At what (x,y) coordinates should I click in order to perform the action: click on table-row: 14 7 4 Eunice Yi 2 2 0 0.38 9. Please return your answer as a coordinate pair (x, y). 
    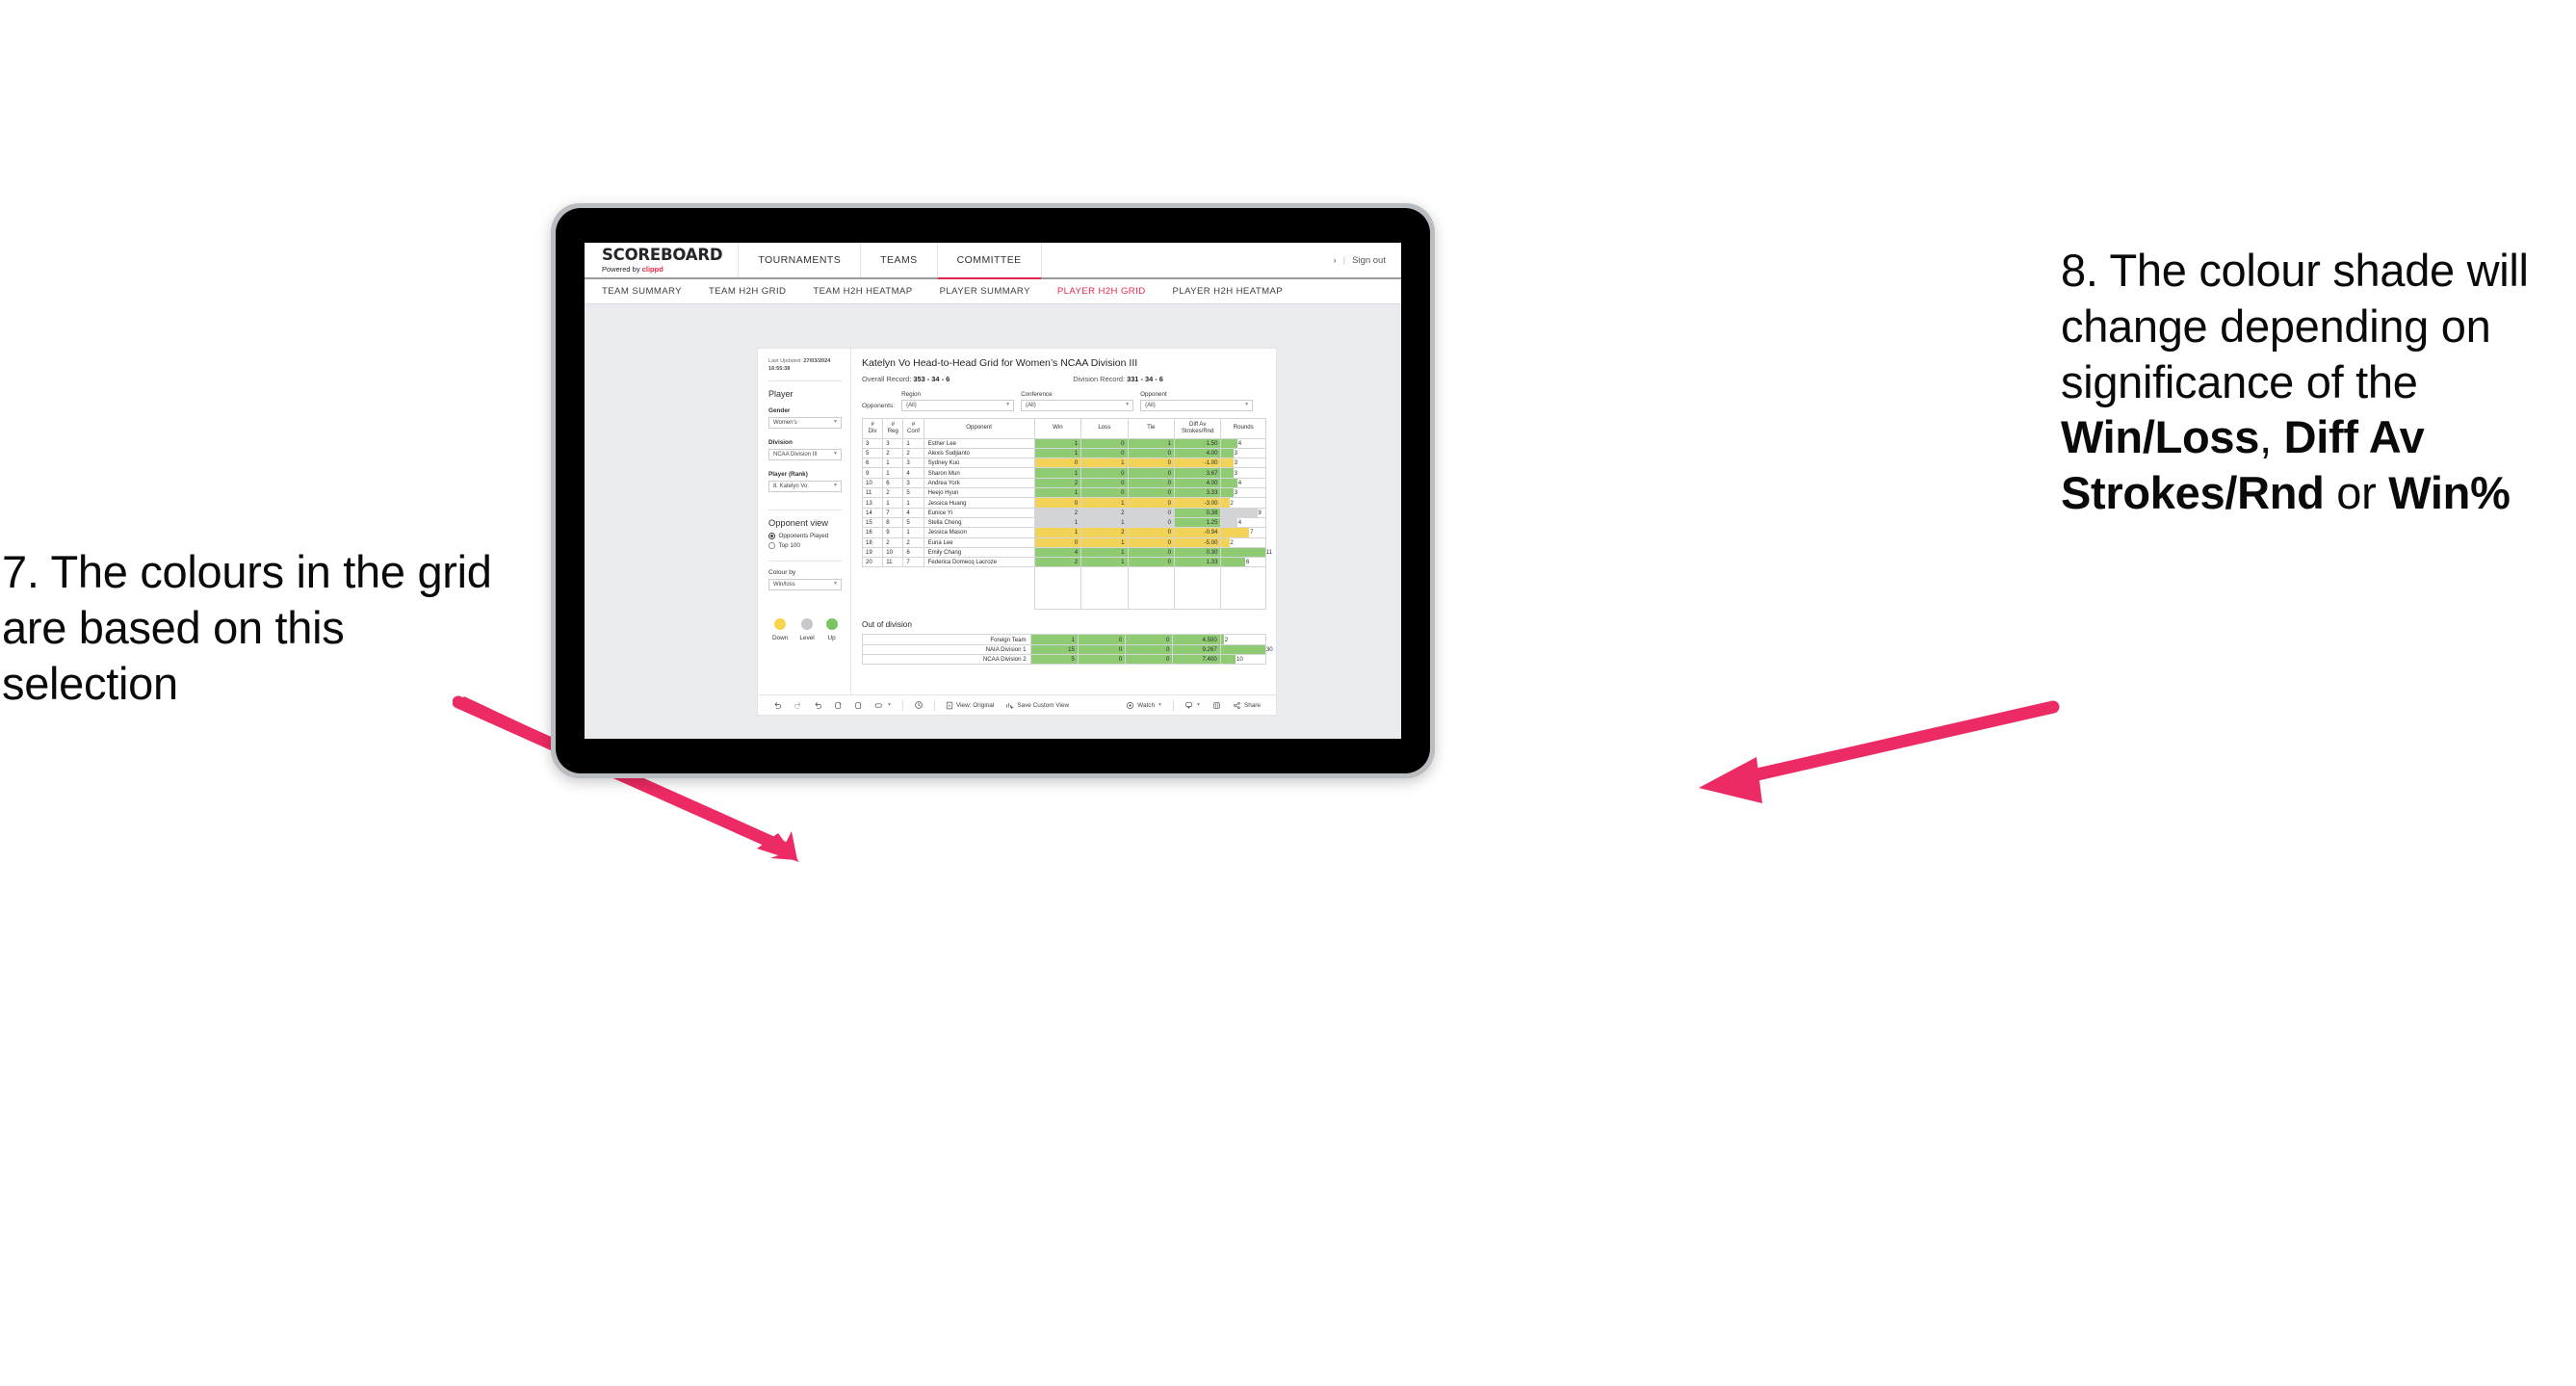
    Looking at the image, I should click on (1063, 512).